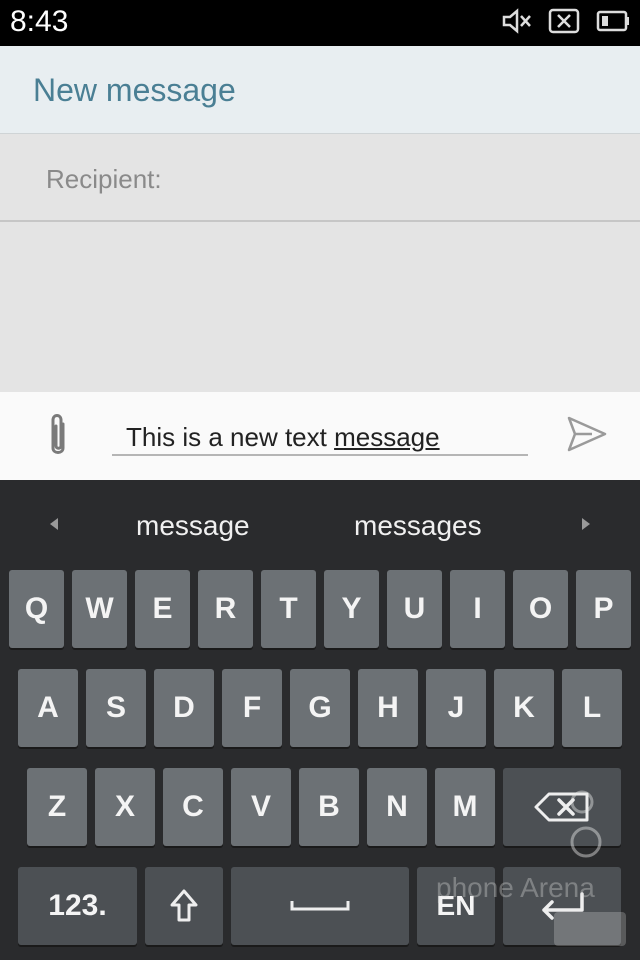 The height and width of the screenshot is (960, 640). Describe the element at coordinates (592, 708) in the screenshot. I see `key-l: L` at that location.